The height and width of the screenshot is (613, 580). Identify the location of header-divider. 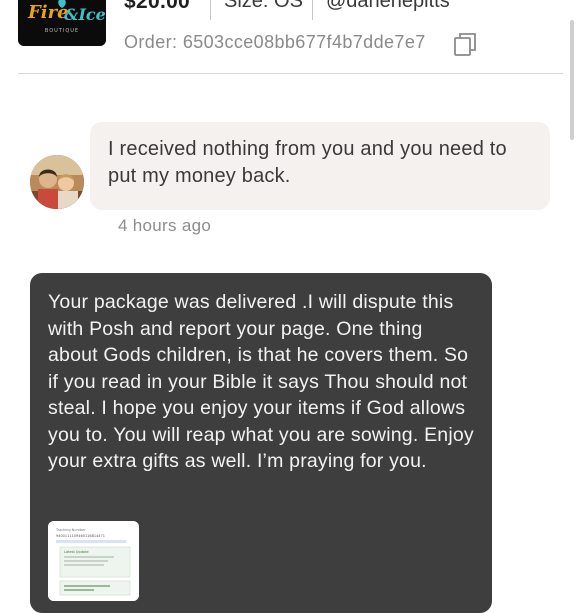
(290, 73).